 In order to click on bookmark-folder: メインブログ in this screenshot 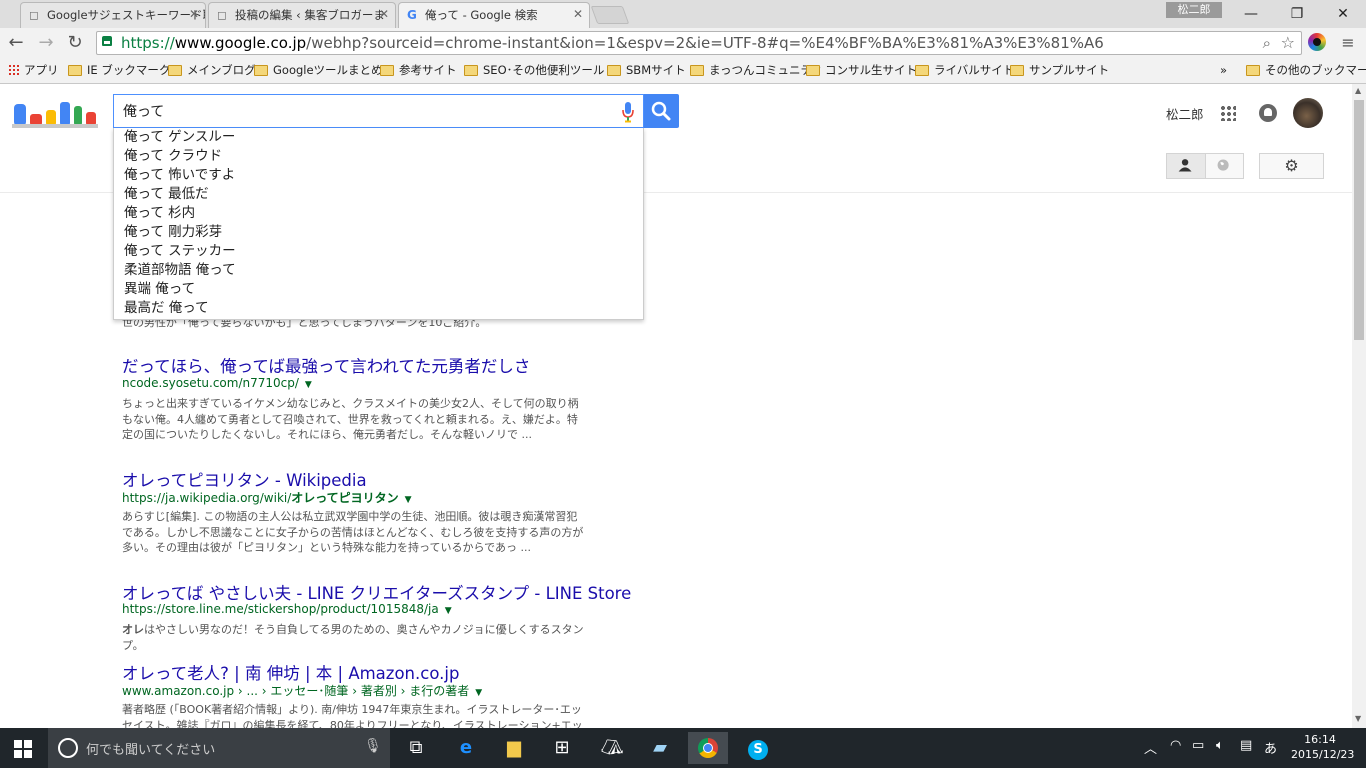, I will do `click(212, 70)`.